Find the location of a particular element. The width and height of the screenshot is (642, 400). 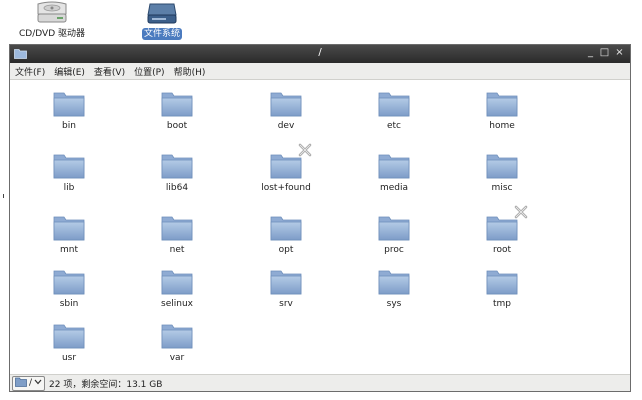

folder-item: sbin is located at coordinates (69, 289).